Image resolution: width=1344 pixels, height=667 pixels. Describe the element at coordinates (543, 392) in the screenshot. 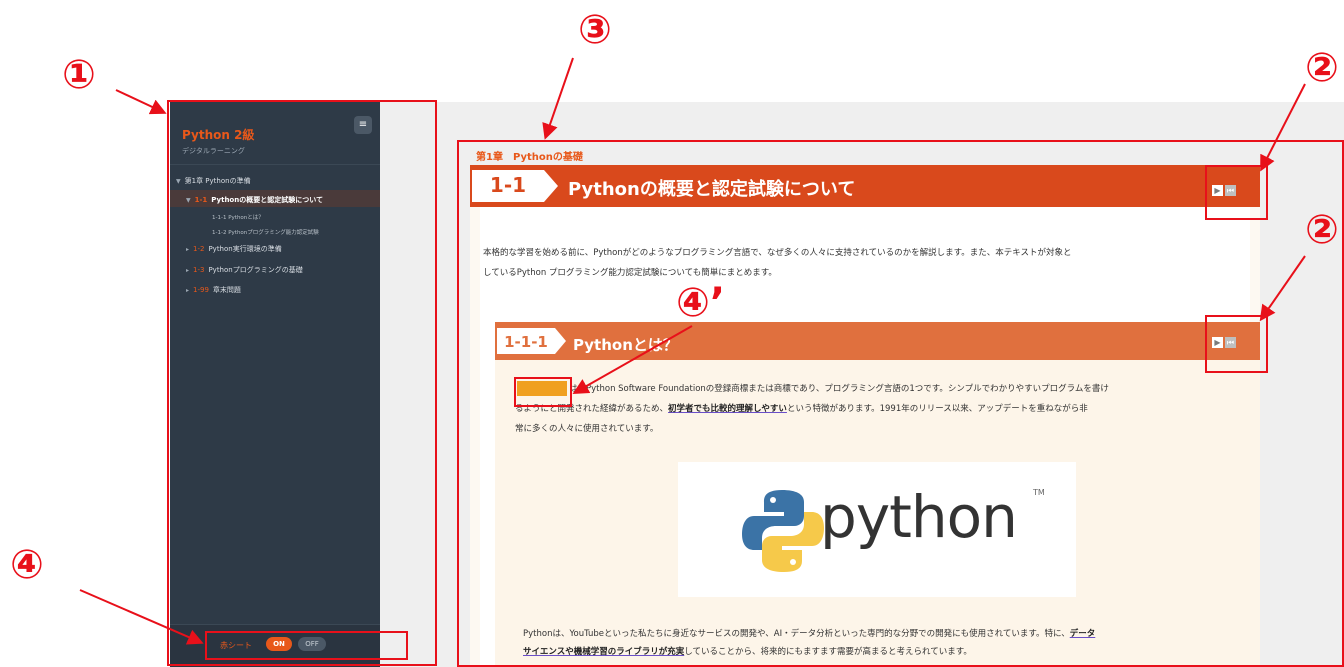

I see `annotation-box-hidden-term` at that location.